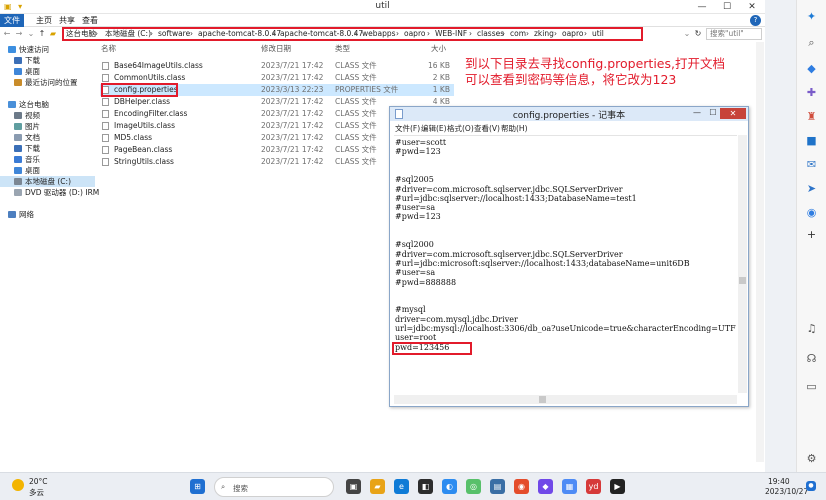  What do you see at coordinates (12, 20) in the screenshot?
I see `tab-file: 文件` at bounding box center [12, 20].